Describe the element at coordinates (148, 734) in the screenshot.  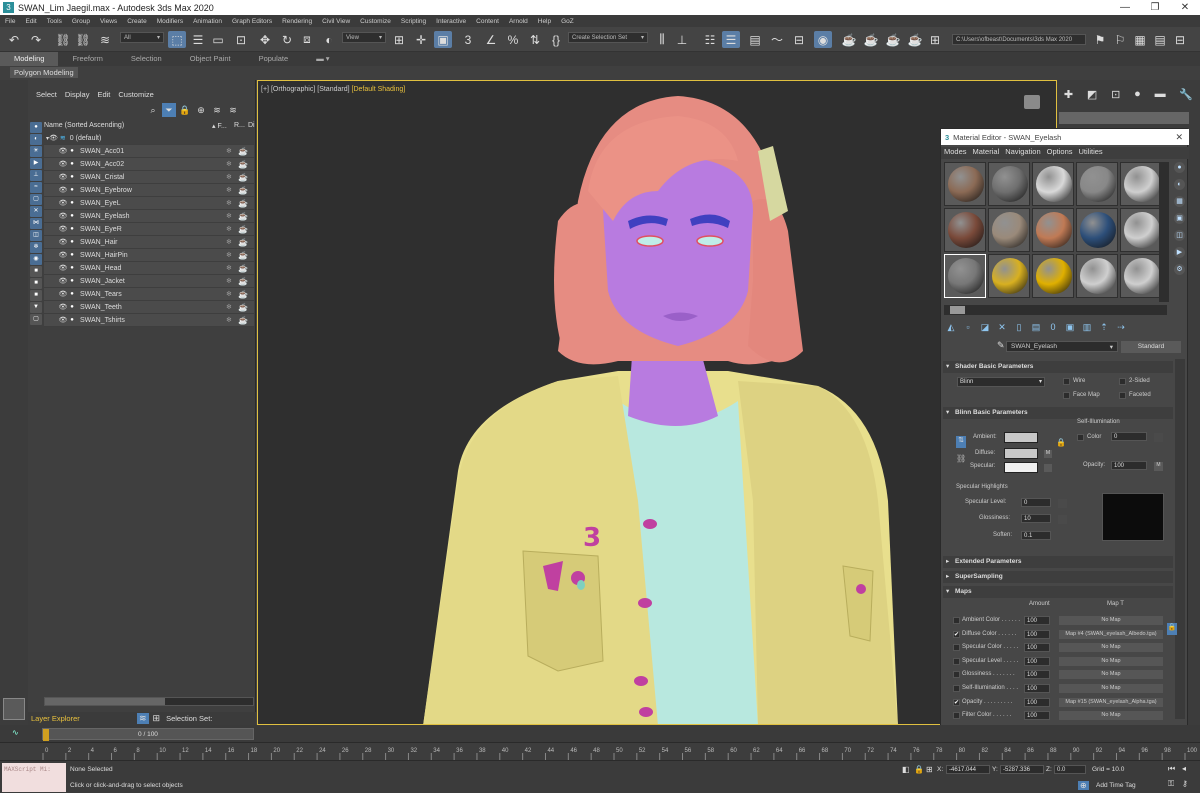
I see `frame-counter: 0 / 100` at that location.